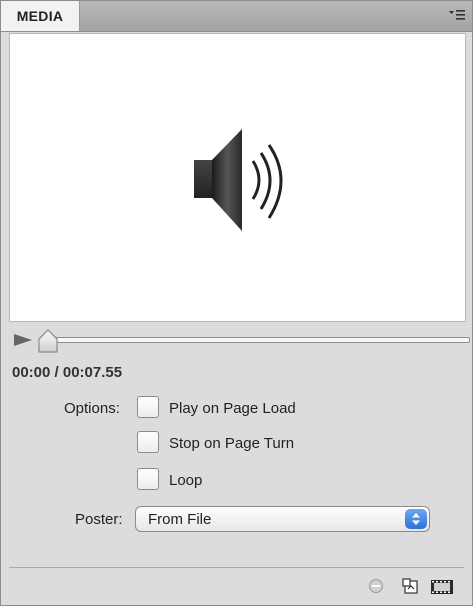 The image size is (473, 606). Describe the element at coordinates (148, 407) in the screenshot. I see `play-on-page-load-checkbox` at that location.